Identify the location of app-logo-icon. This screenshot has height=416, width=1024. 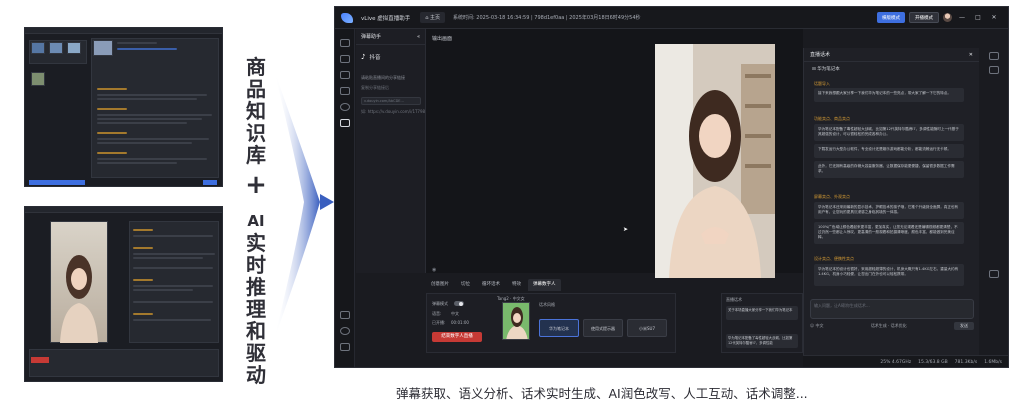
(347, 17).